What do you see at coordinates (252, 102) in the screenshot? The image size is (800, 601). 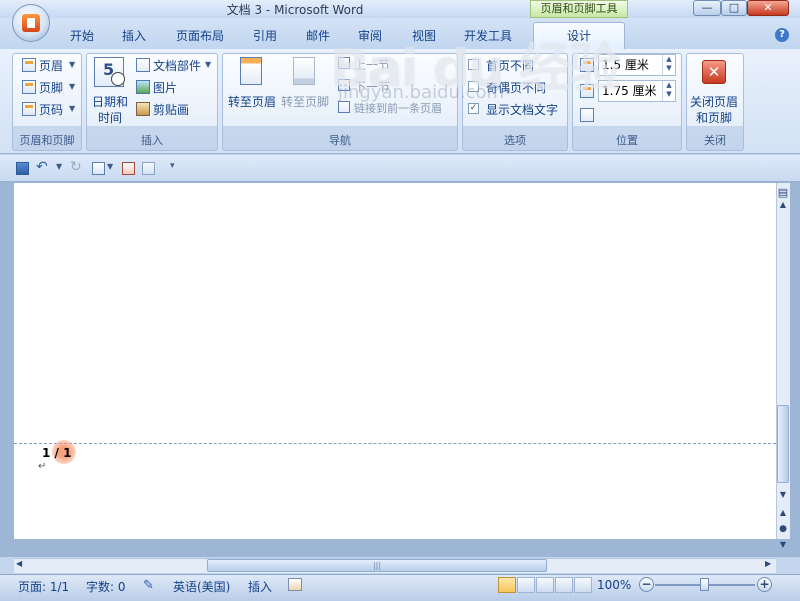 I see `goto-header-label: 转至页眉` at bounding box center [252, 102].